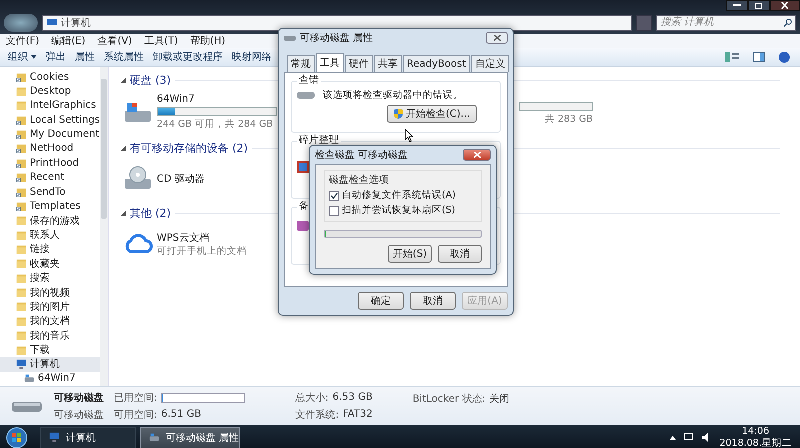  I want to click on menu-item: 文件(F), so click(23, 41).